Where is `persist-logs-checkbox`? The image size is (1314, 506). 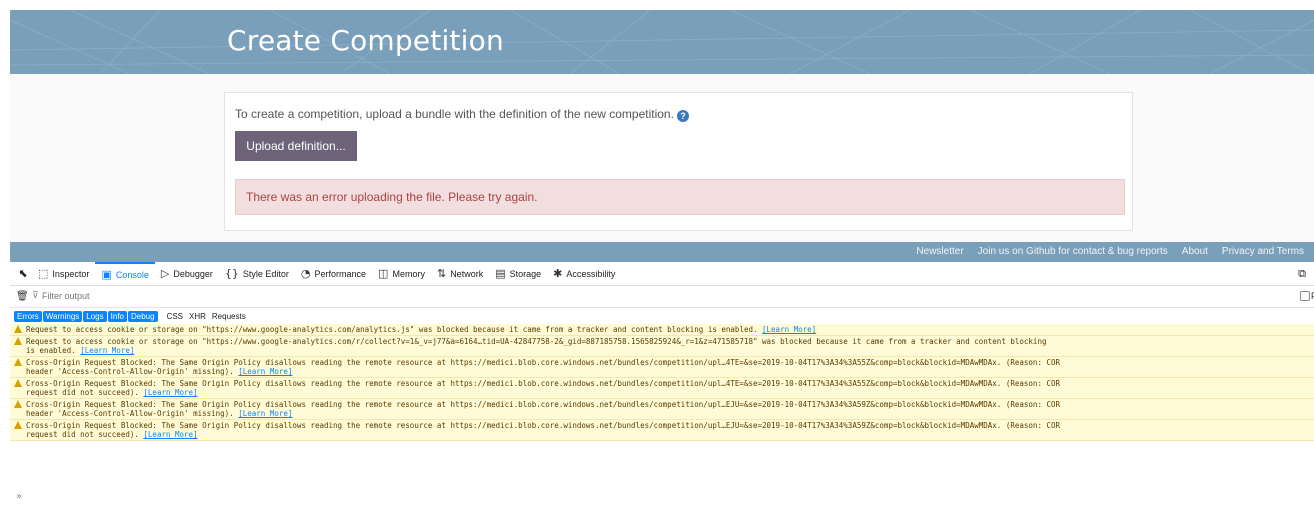
persist-logs-checkbox is located at coordinates (1305, 296).